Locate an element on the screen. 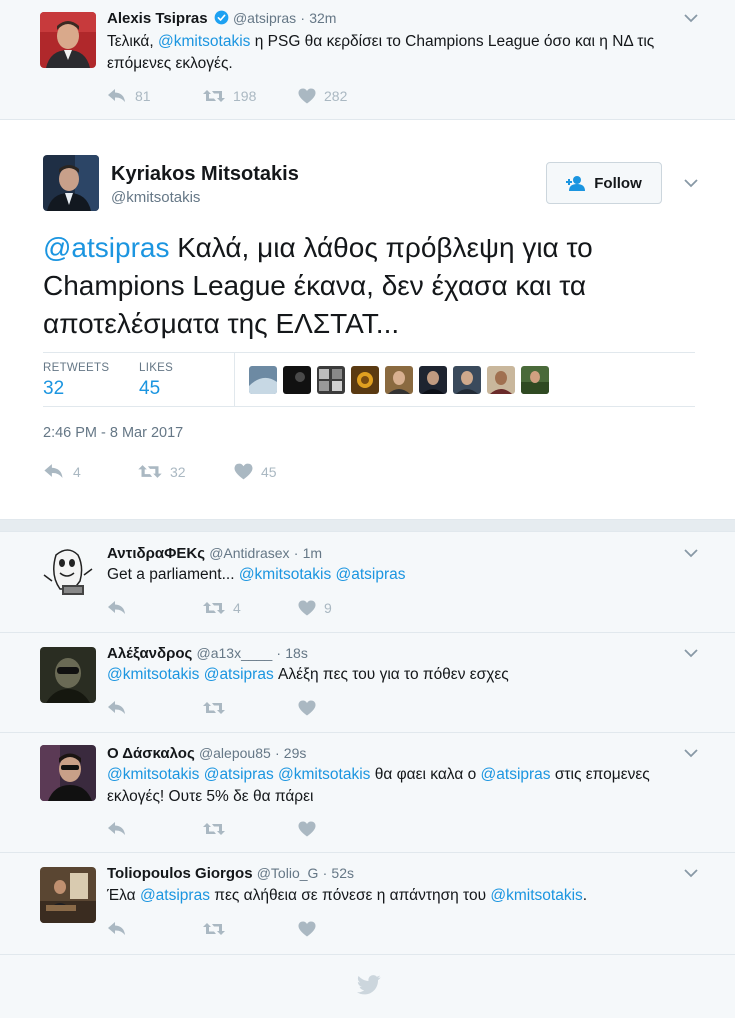  author-name: Kyriakos Mitsotakis is located at coordinates (205, 174).